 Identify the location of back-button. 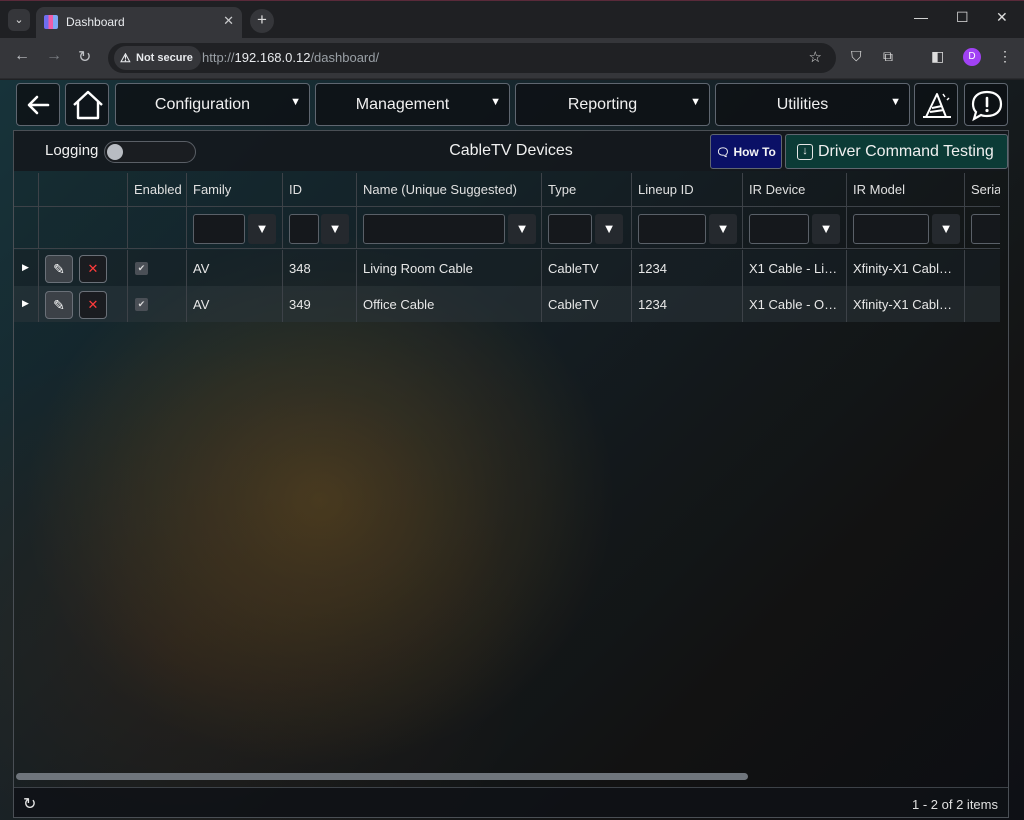
(38, 104).